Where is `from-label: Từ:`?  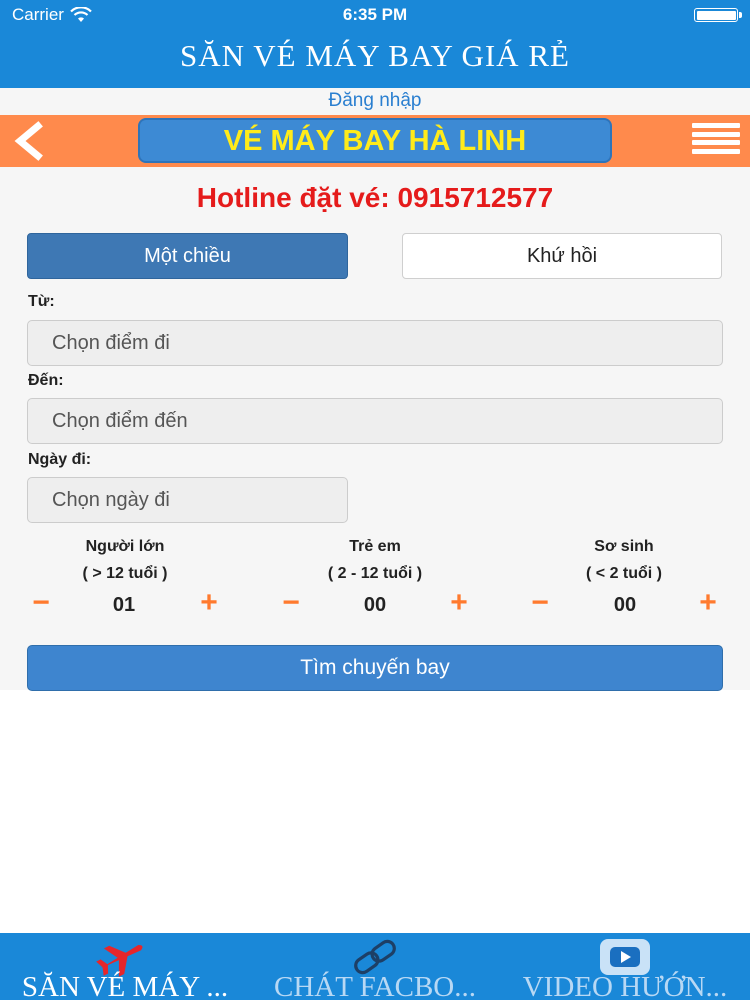
from-label: Từ: is located at coordinates (41, 301).